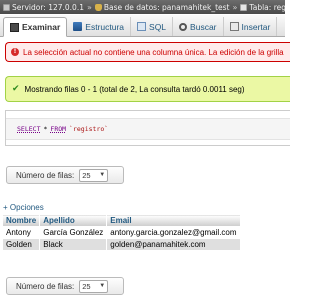  I want to click on row-count-selector-bottom: Número de filas: 25 ▼, so click(65, 286).